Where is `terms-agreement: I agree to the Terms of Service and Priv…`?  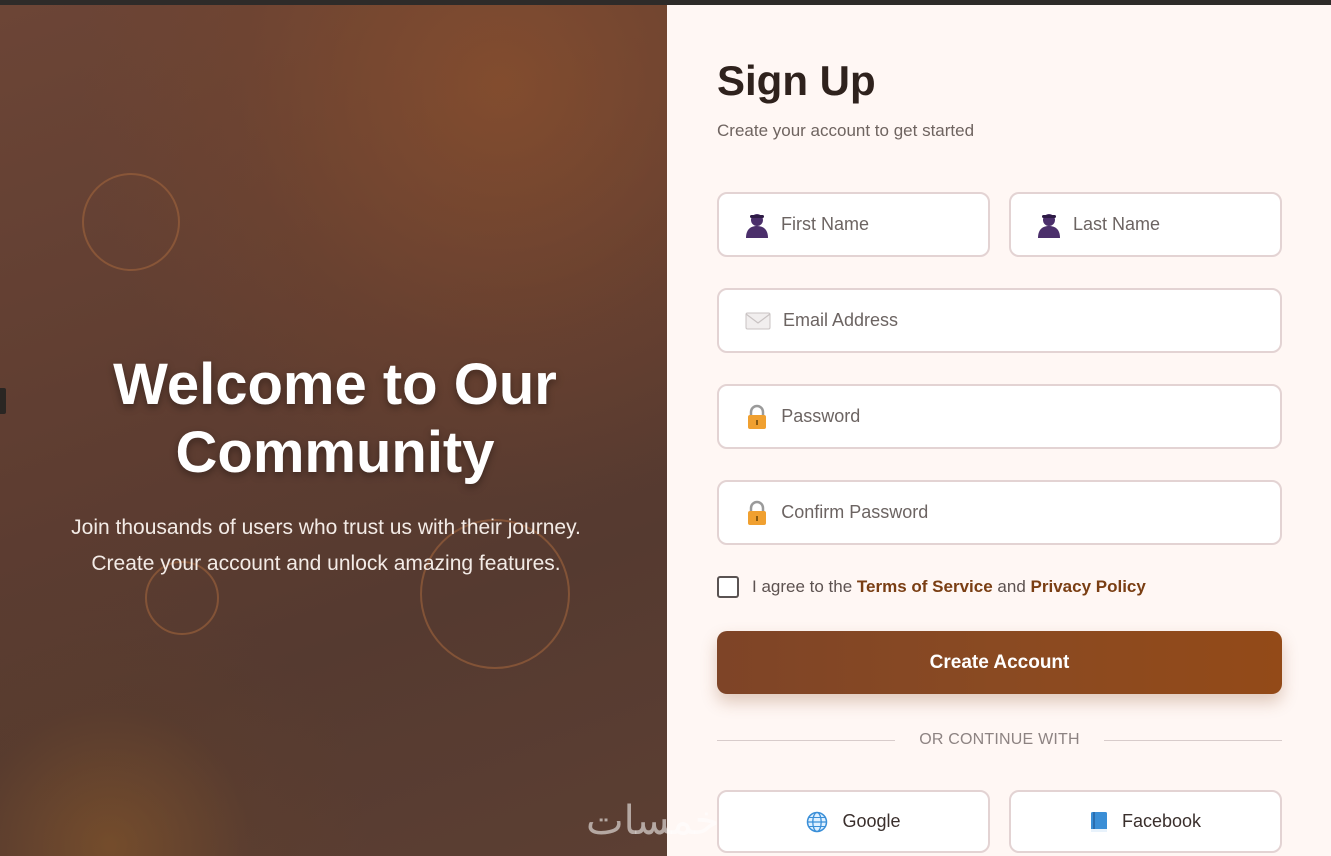
terms-agreement: I agree to the Terms of Service and Priv… is located at coordinates (931, 587).